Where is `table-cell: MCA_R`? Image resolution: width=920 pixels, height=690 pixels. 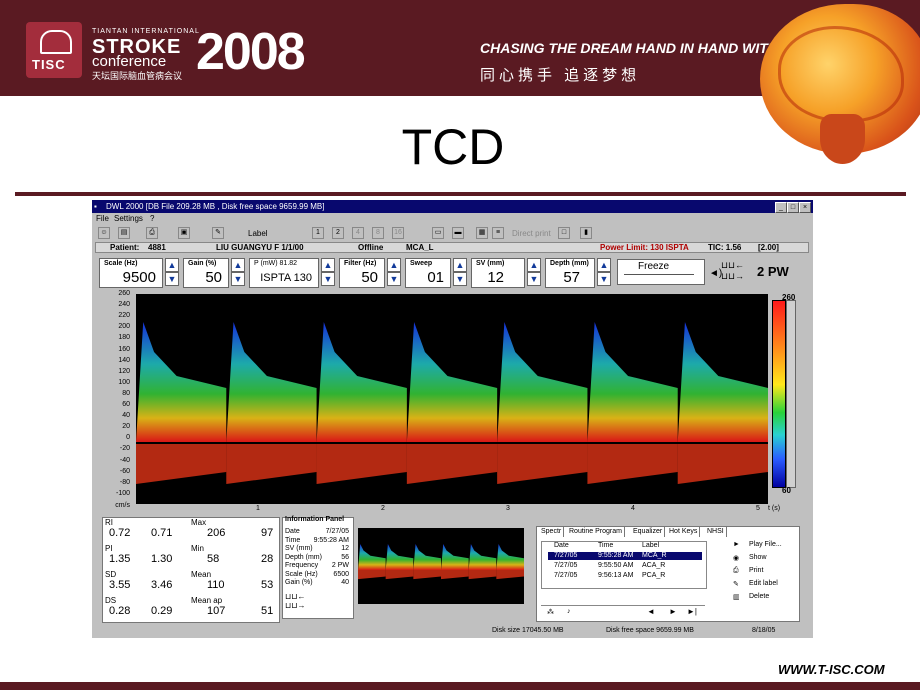
table-cell: MCA_R is located at coordinates (654, 555).